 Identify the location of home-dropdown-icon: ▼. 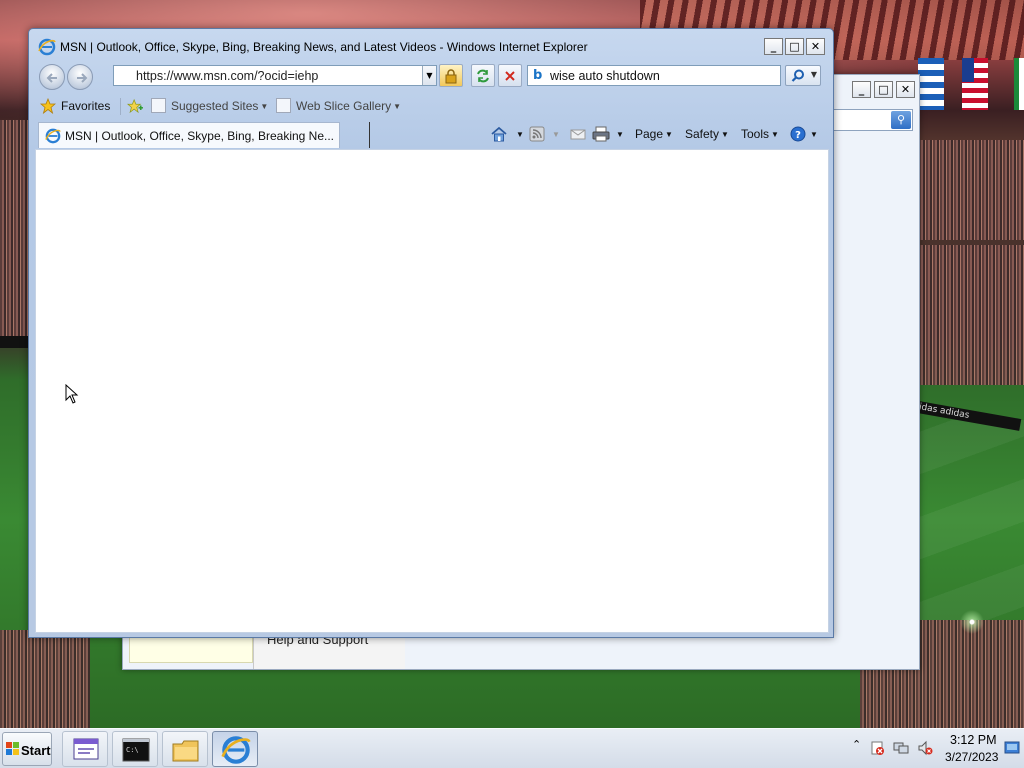
(519, 134).